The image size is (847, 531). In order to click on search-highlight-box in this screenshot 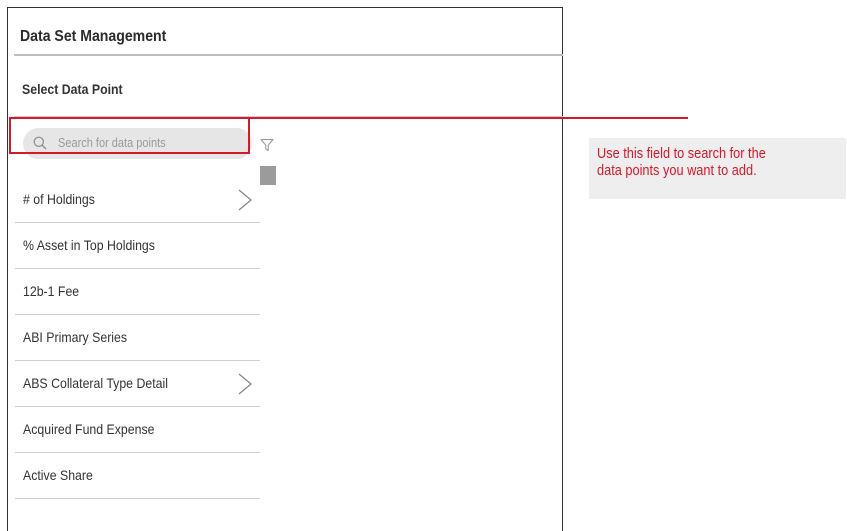, I will do `click(129, 135)`.